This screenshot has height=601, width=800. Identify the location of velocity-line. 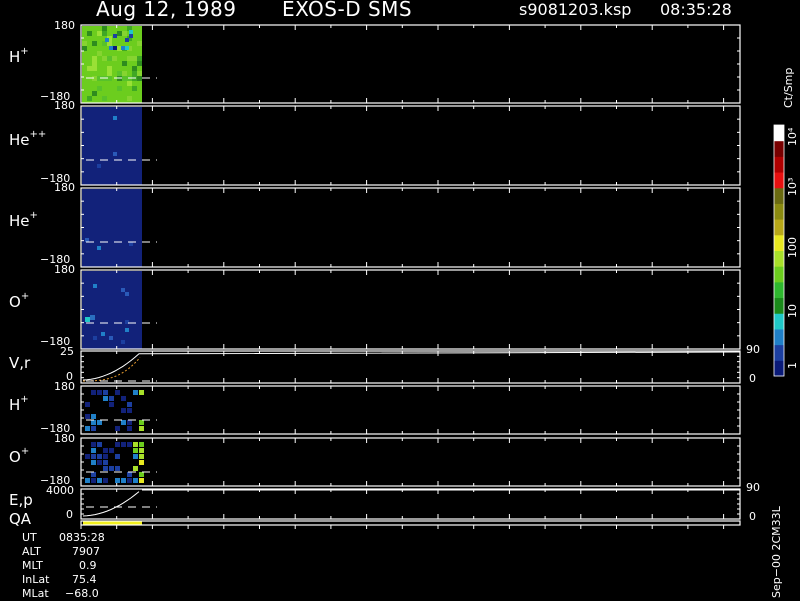
(411, 366).